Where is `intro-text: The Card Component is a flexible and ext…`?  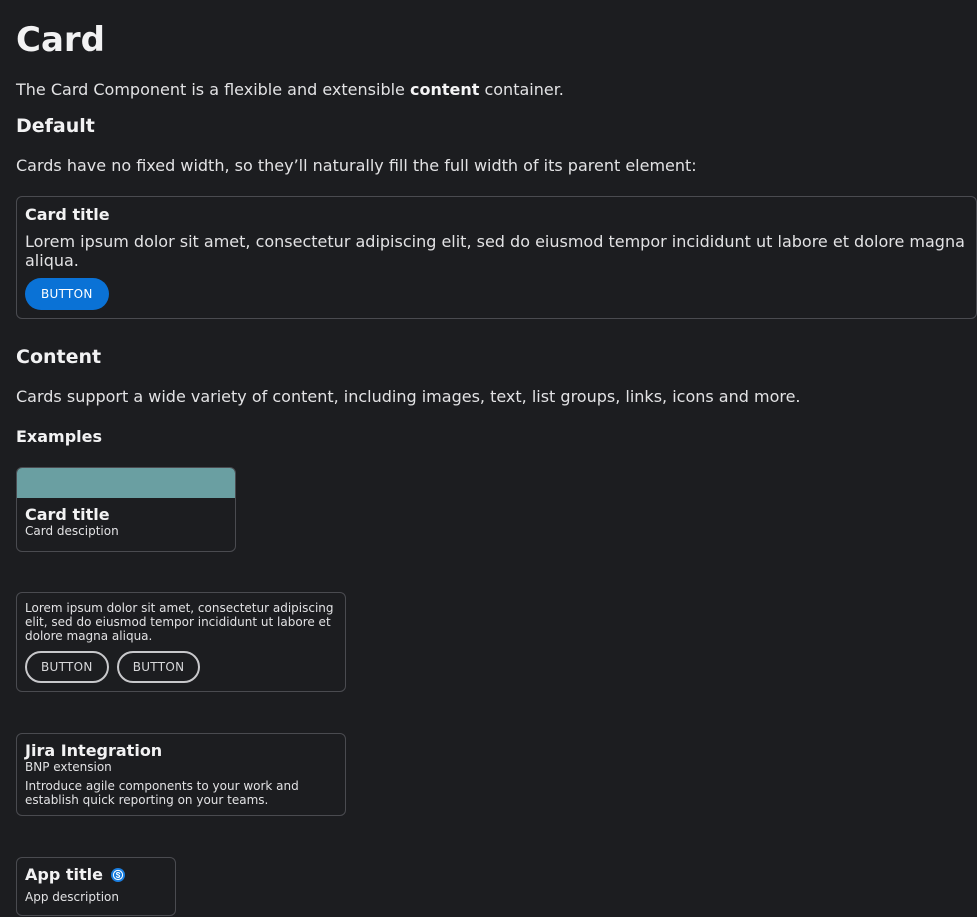
intro-text: The Card Component is a flexible and ext… is located at coordinates (496, 90).